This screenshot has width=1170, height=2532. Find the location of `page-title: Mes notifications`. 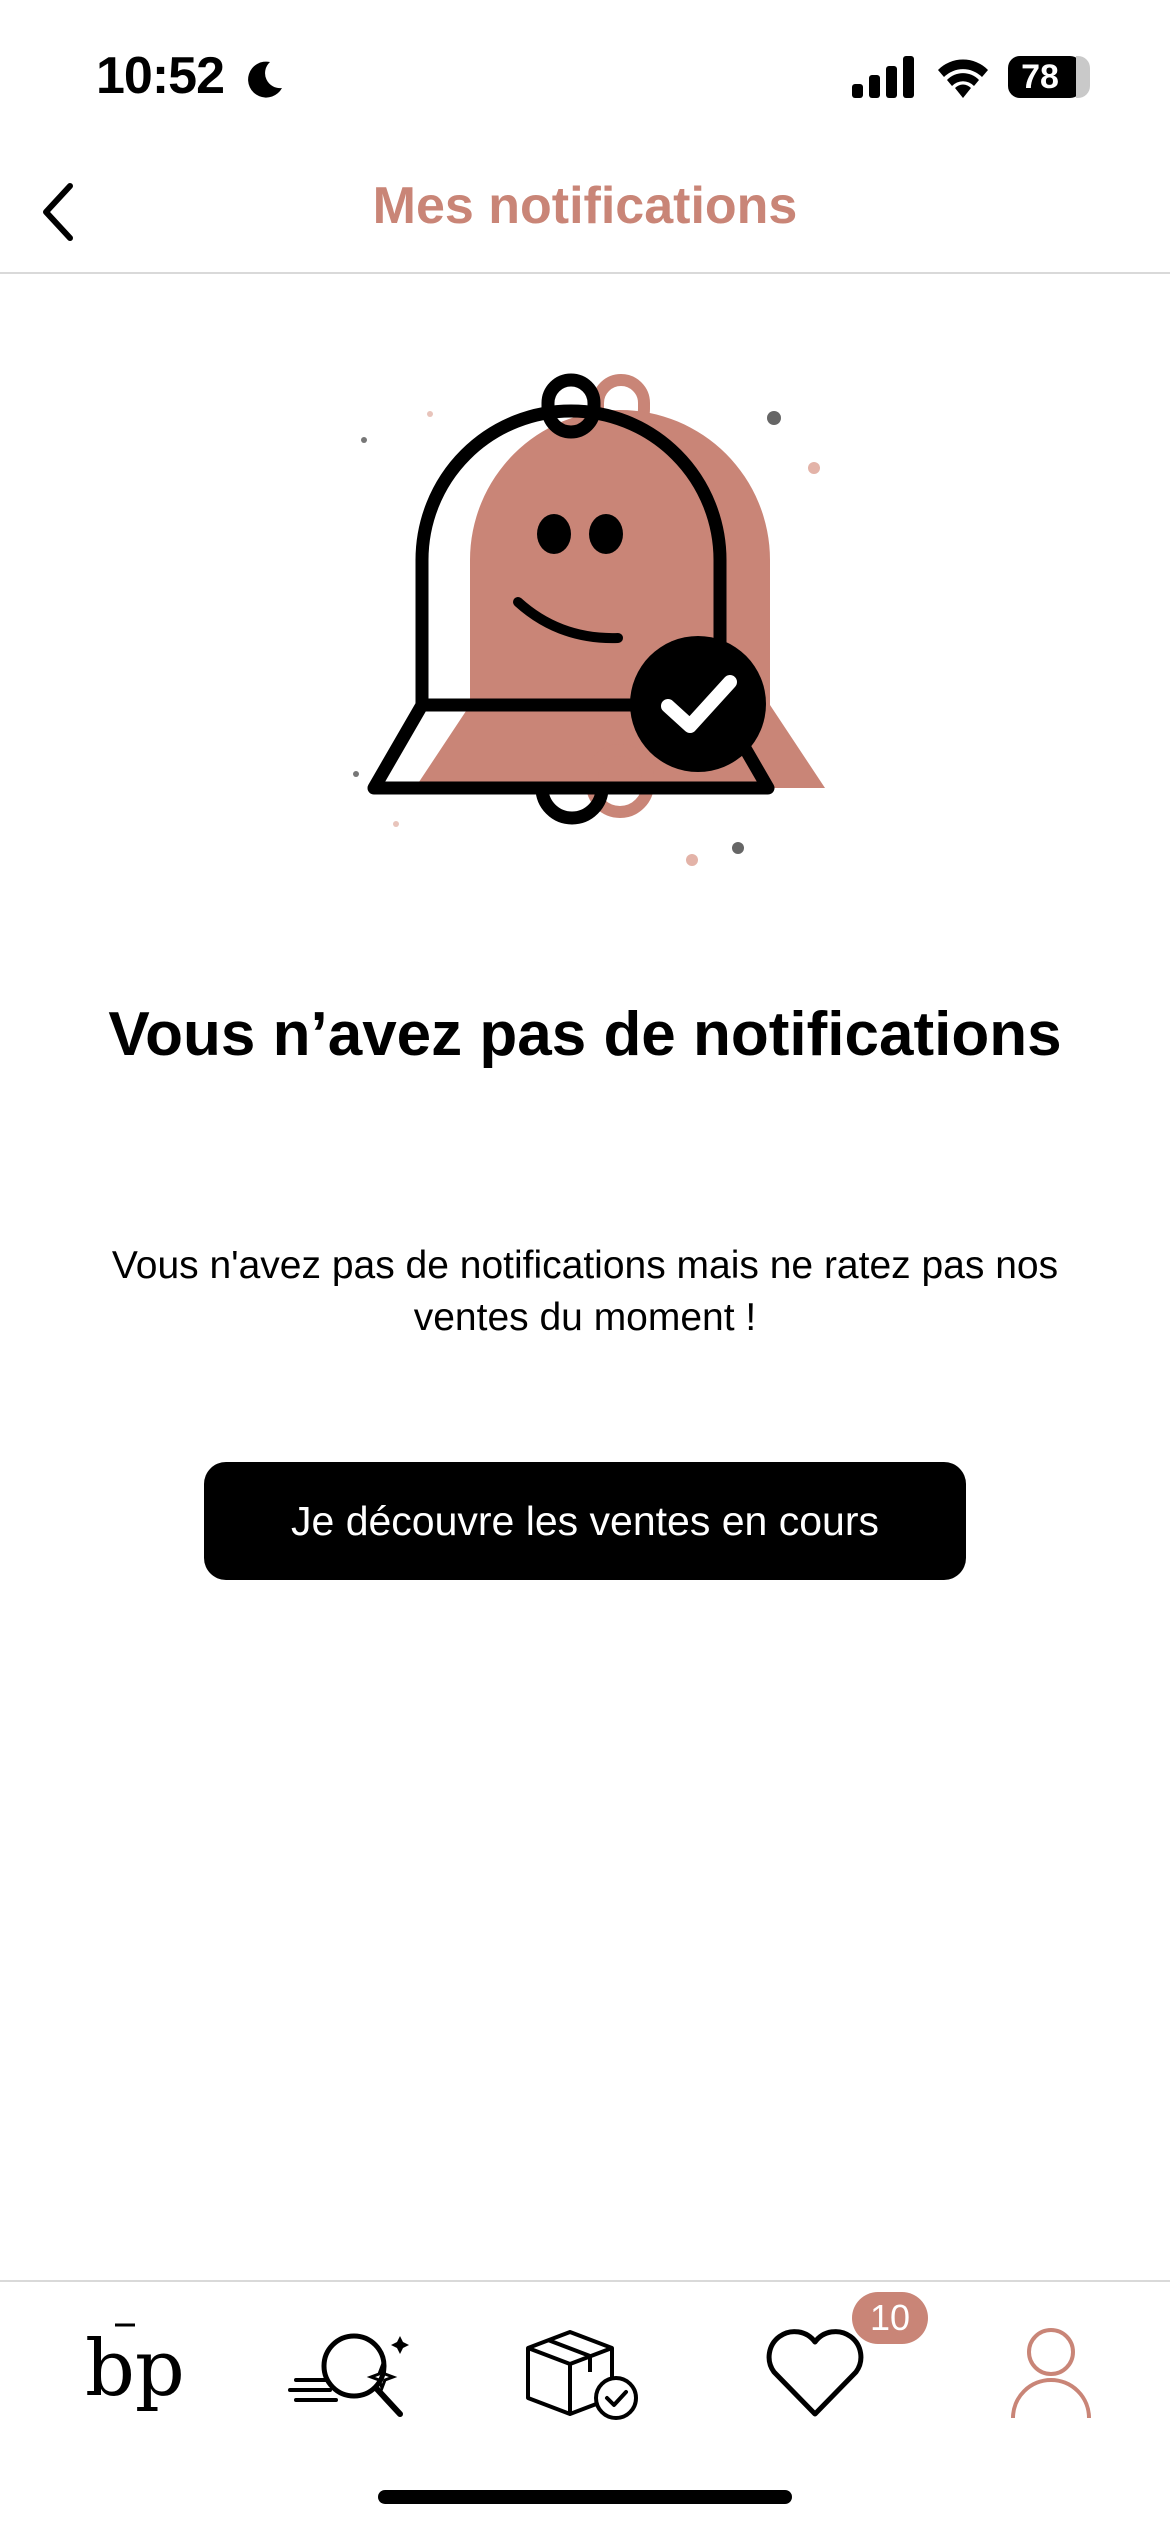

page-title: Mes notifications is located at coordinates (585, 206).